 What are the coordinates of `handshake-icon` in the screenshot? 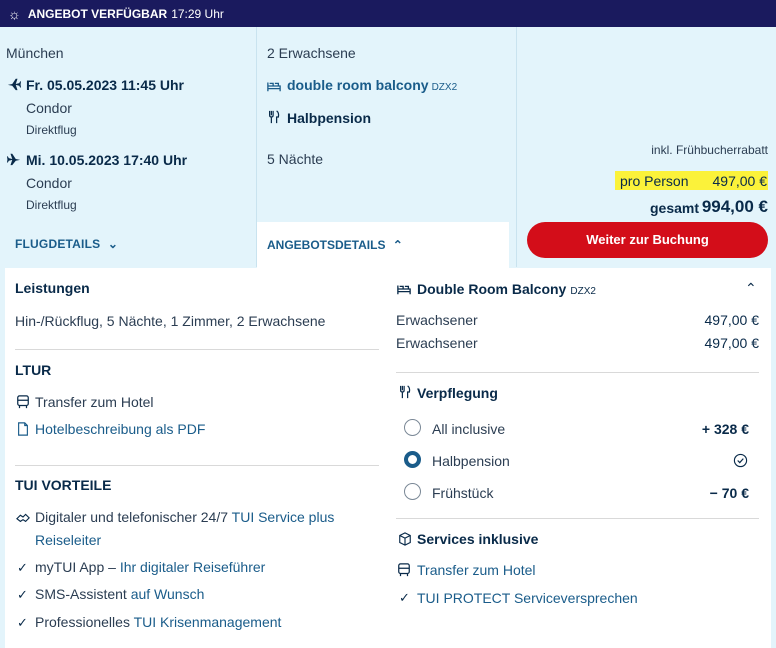 It's located at (23, 518).